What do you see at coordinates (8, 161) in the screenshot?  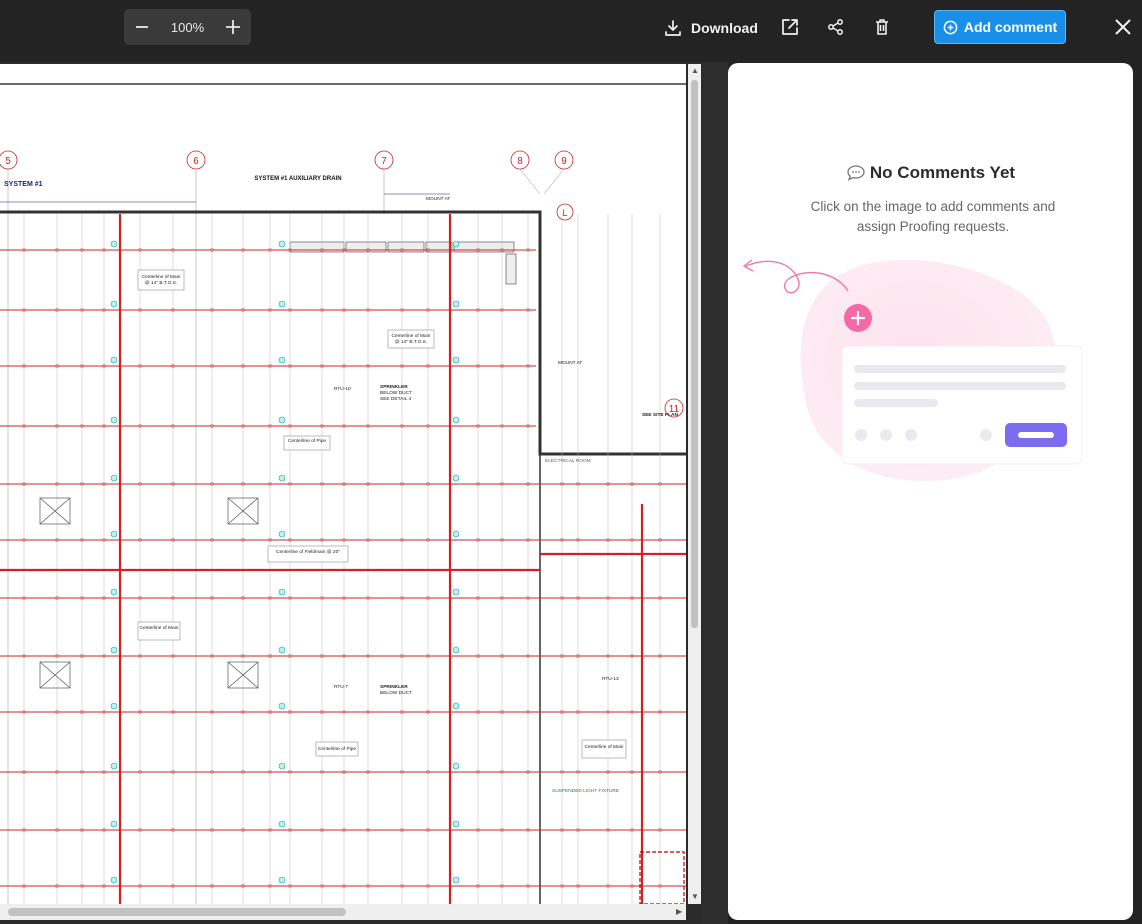 I see `grid-marker-5: 5` at bounding box center [8, 161].